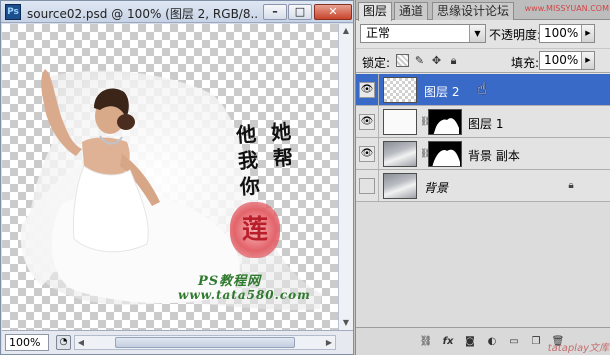 Image resolution: width=610 pixels, height=355 pixels. I want to click on layer-row: 👁︎ ⛓ 背景 副本, so click(483, 154).